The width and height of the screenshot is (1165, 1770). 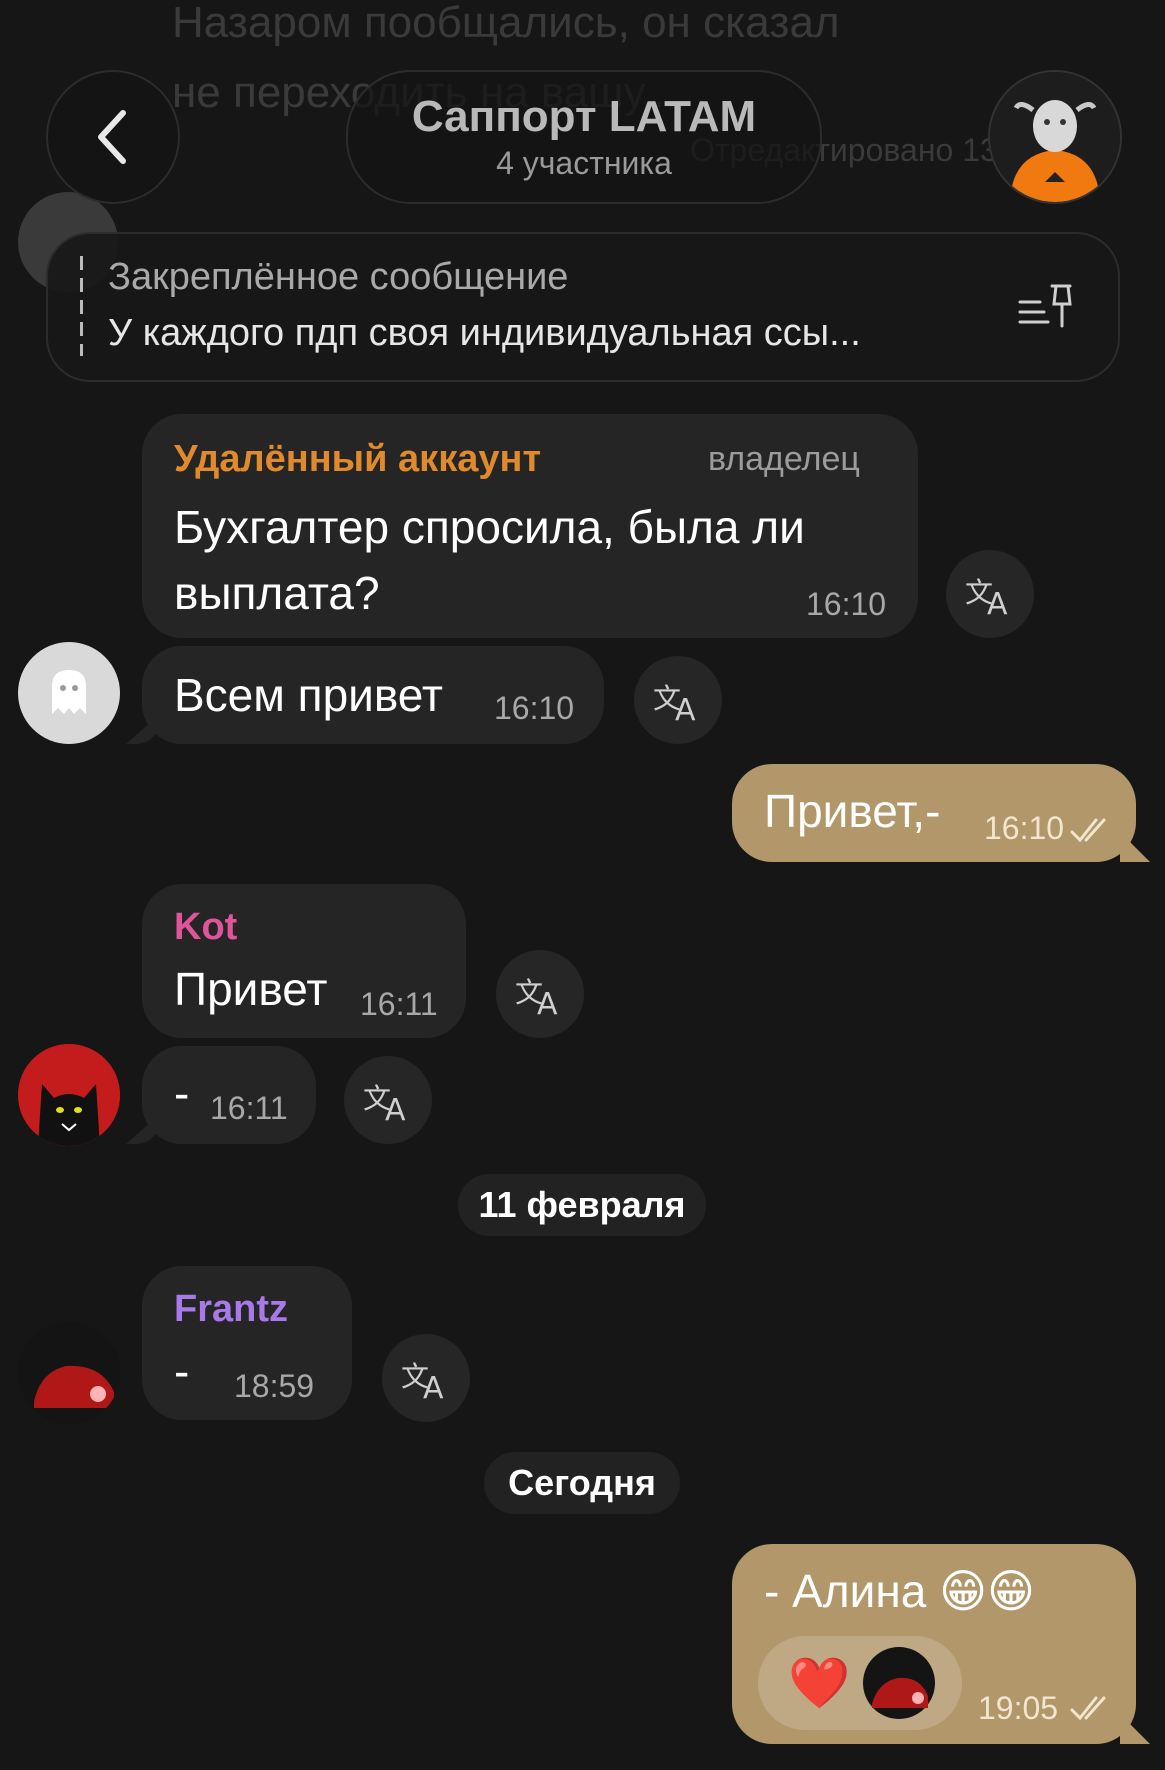 I want to click on sender-name: Kot, so click(x=206, y=927).